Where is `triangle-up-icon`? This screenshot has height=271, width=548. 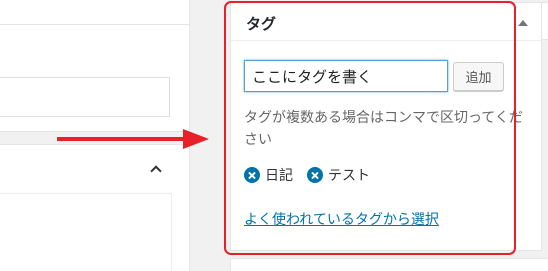
triangle-up-icon is located at coordinates (523, 23).